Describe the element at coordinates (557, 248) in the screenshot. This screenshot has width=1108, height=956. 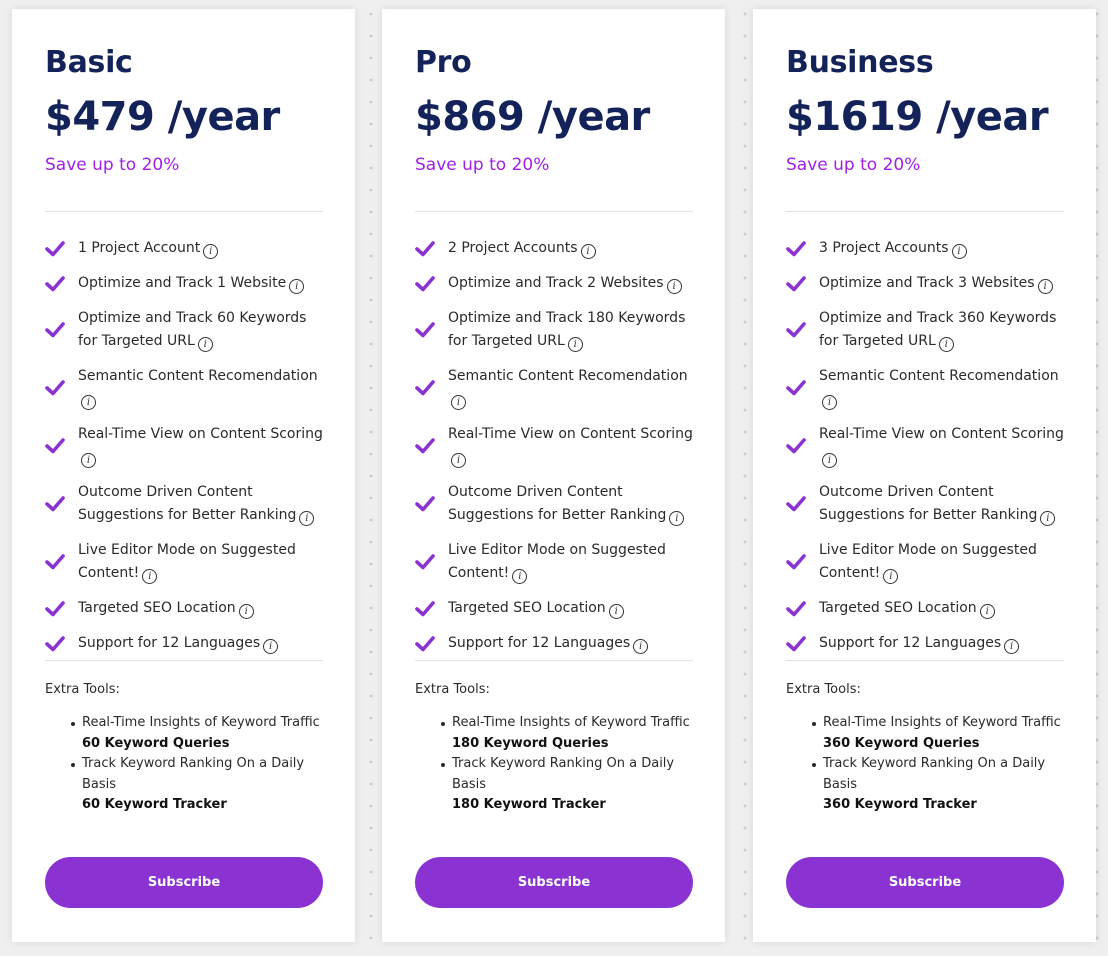
I see `feature-item: 2 Project Accounts i` at that location.